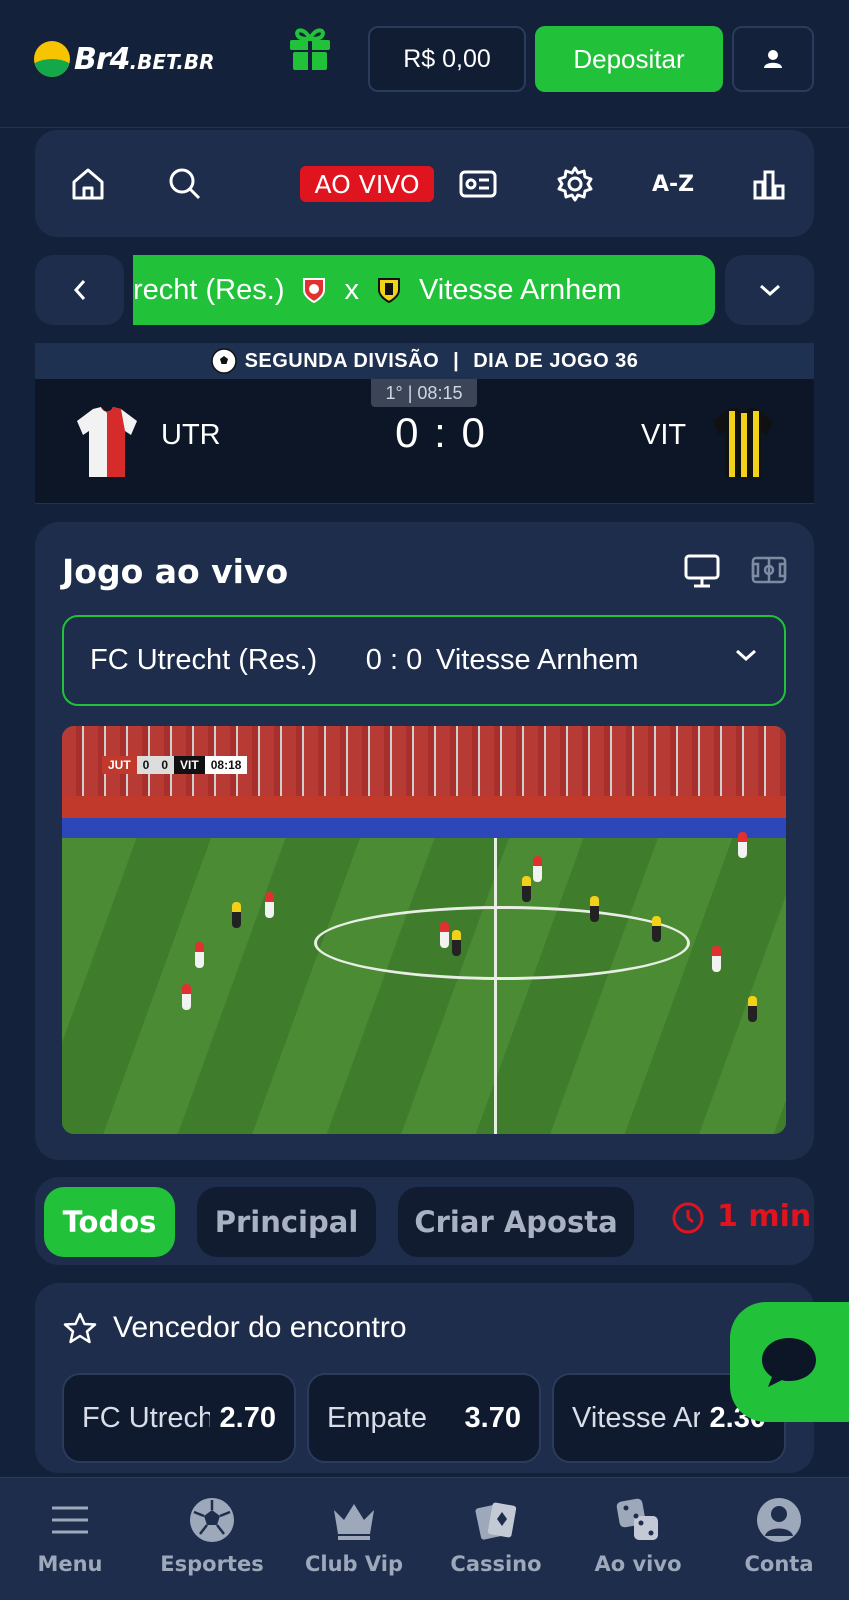 This screenshot has width=849, height=1600. I want to click on bottom-nav-casino: Cassino, so click(496, 1536).